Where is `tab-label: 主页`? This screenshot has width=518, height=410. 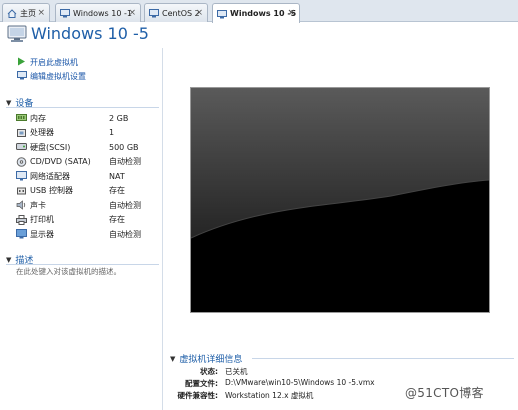
tab-label: 主页 is located at coordinates (28, 13).